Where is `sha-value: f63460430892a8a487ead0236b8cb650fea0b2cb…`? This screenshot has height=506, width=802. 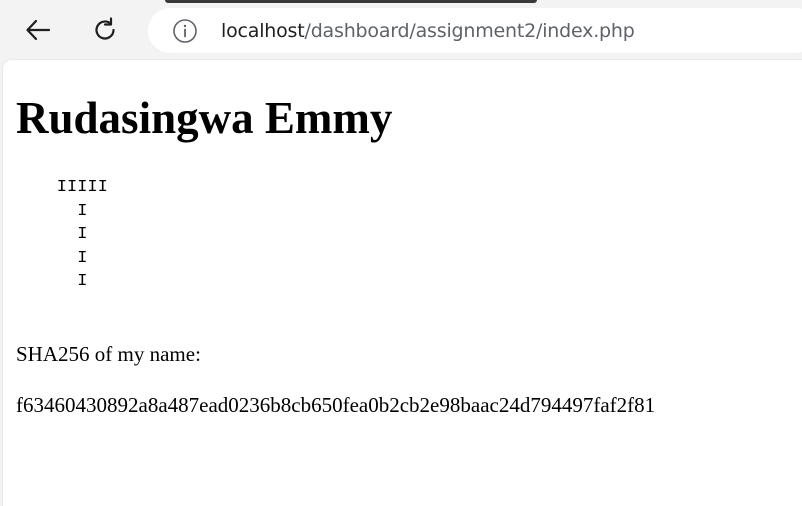
sha-value: f63460430892a8a487ead0236b8cb650fea0b2cb… is located at coordinates (336, 405).